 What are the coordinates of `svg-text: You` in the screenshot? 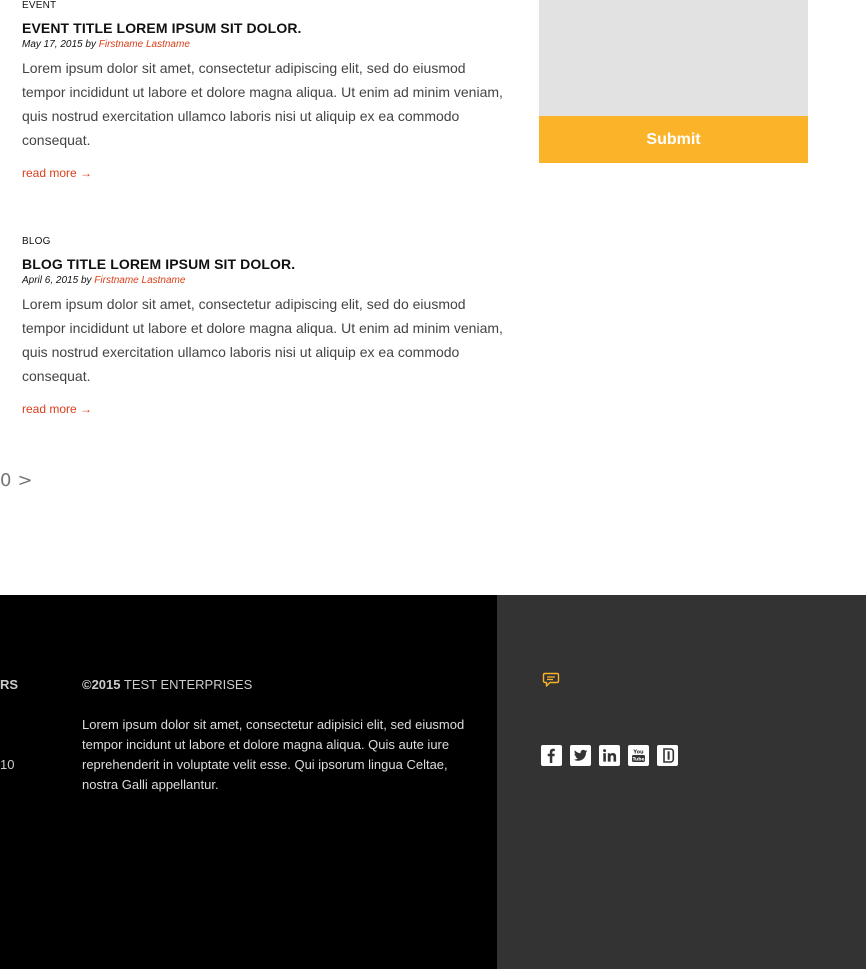 It's located at (638, 753).